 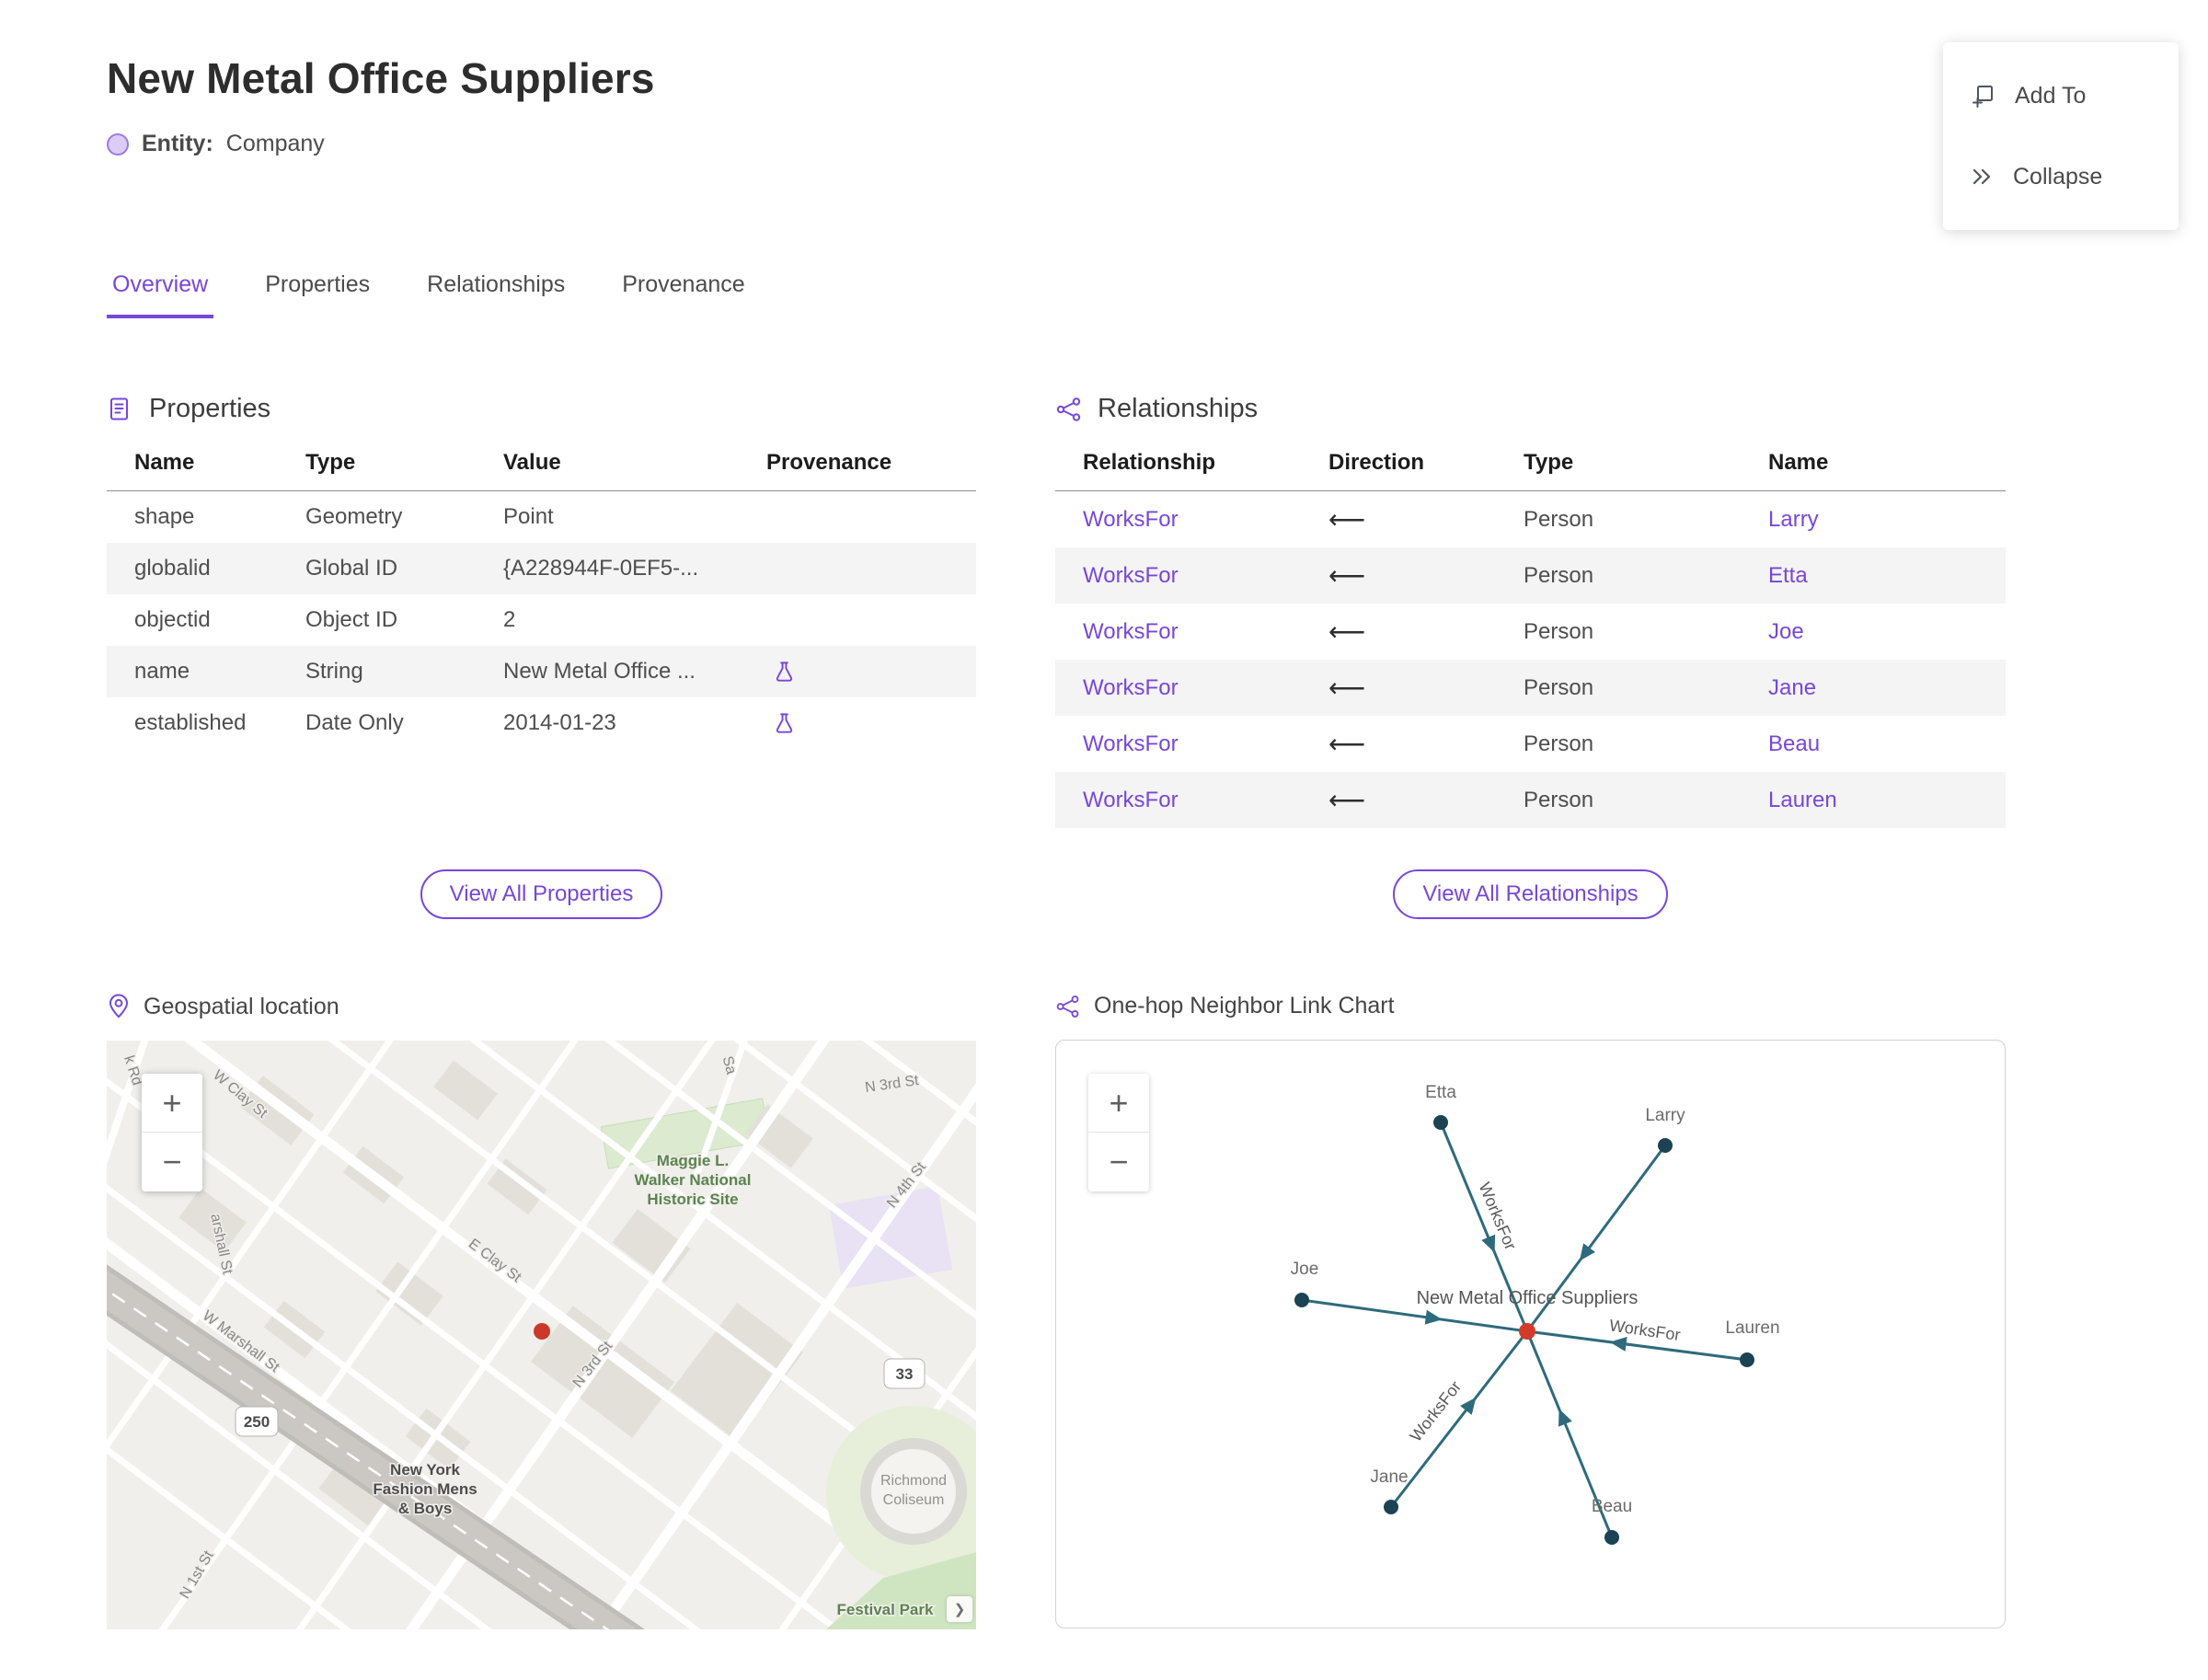 What do you see at coordinates (425, 1470) in the screenshot?
I see `poi-label: New York` at bounding box center [425, 1470].